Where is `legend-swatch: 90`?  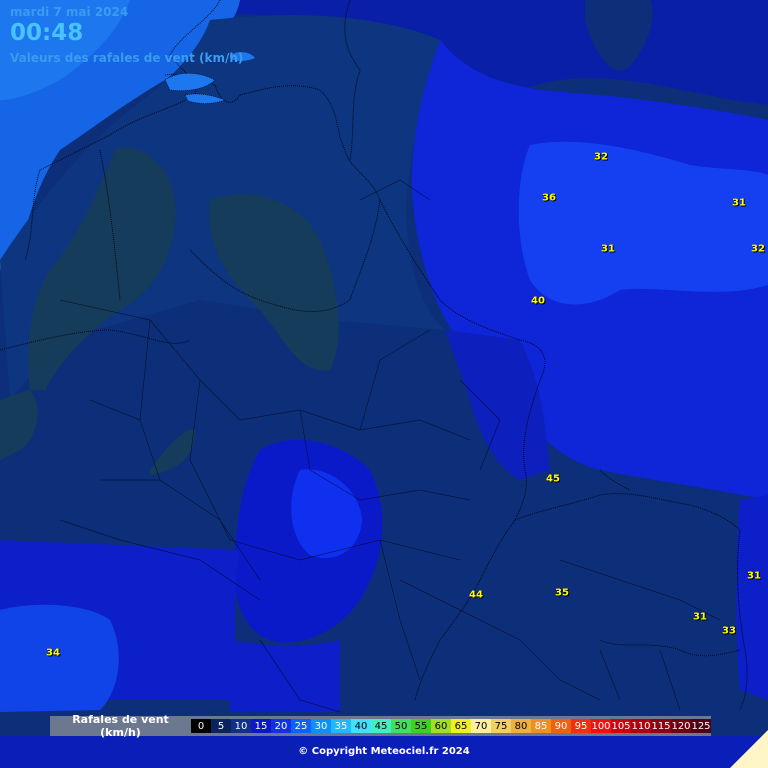 legend-swatch: 90 is located at coordinates (561, 726).